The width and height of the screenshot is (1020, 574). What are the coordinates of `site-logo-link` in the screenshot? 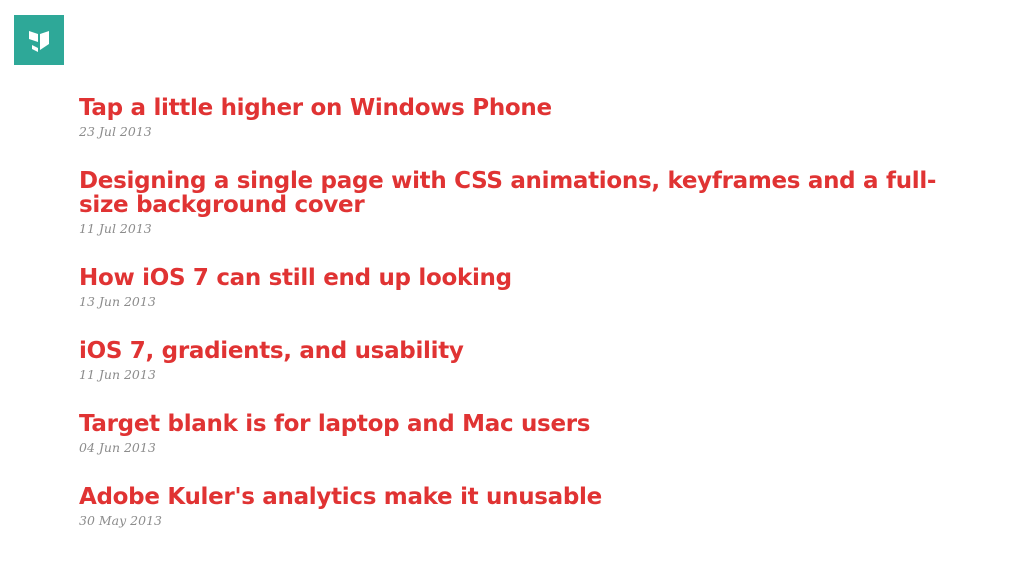 It's located at (39, 40).